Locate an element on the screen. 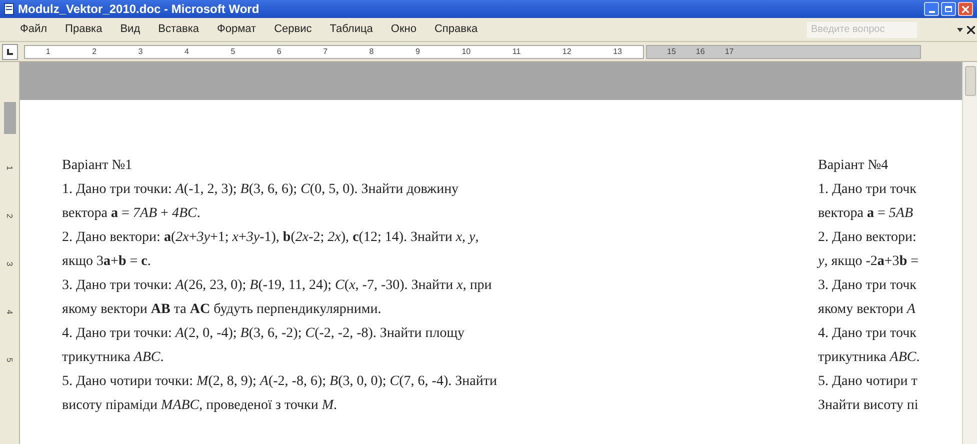  ruler-number: 12 is located at coordinates (567, 52).